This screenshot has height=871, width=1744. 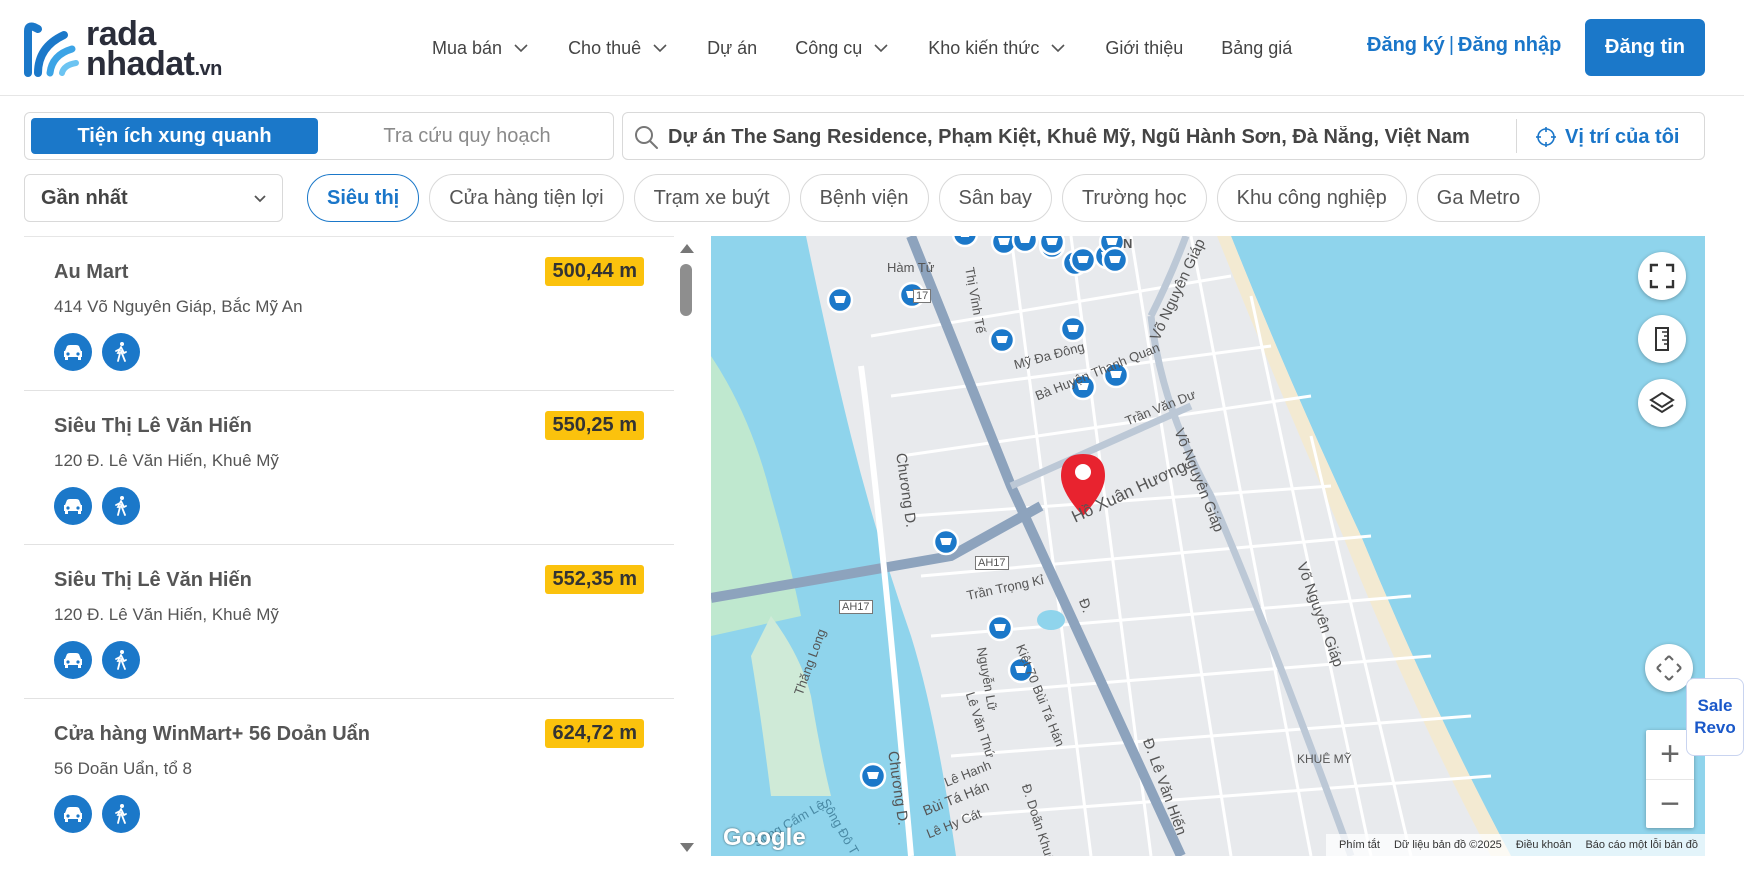 I want to click on sort-selected-value: Gần nhất, so click(x=84, y=197).